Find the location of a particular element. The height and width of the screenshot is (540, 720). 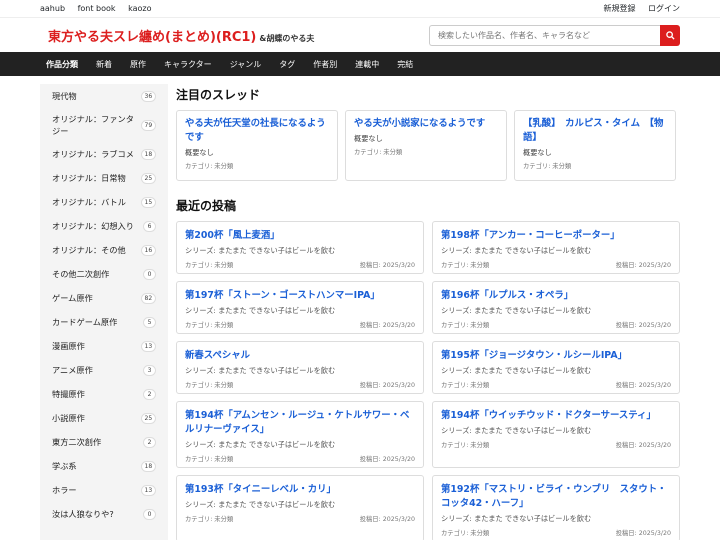

post-title: 第195杯「ジョージタウン・ルシールIPA」 is located at coordinates (556, 356).